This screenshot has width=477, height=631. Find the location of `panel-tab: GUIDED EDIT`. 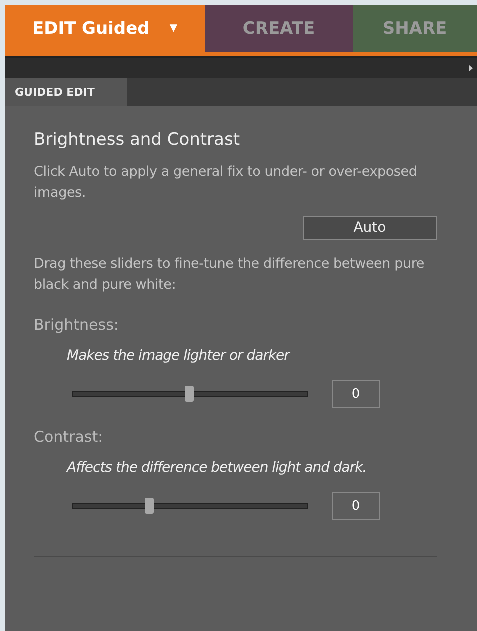

panel-tab: GUIDED EDIT is located at coordinates (66, 92).